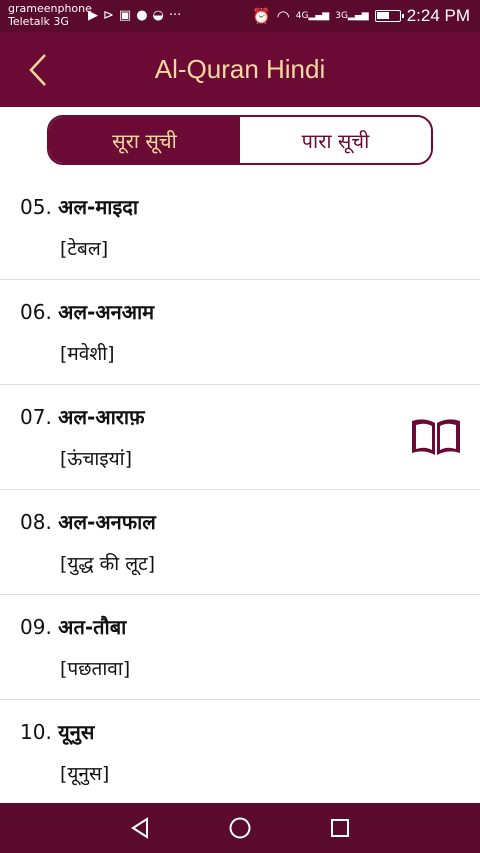 The width and height of the screenshot is (480, 853). I want to click on play-icon: ▶, so click(93, 15).